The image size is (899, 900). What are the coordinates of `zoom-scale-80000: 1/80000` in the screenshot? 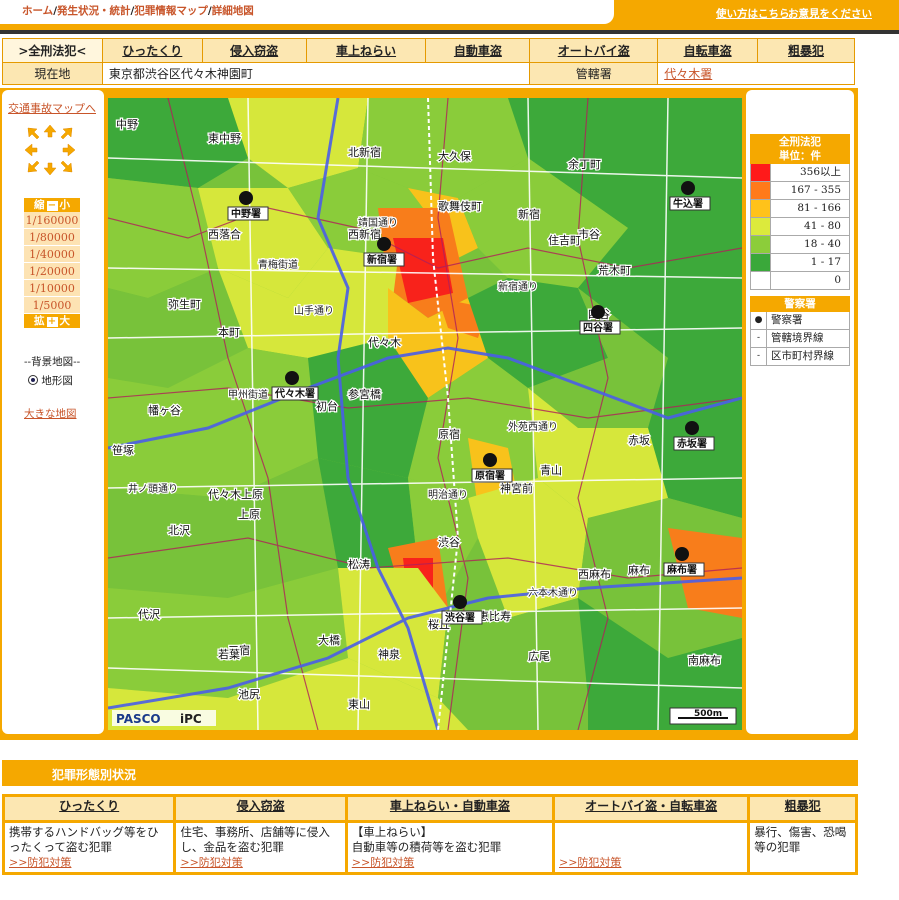 It's located at (52, 237).